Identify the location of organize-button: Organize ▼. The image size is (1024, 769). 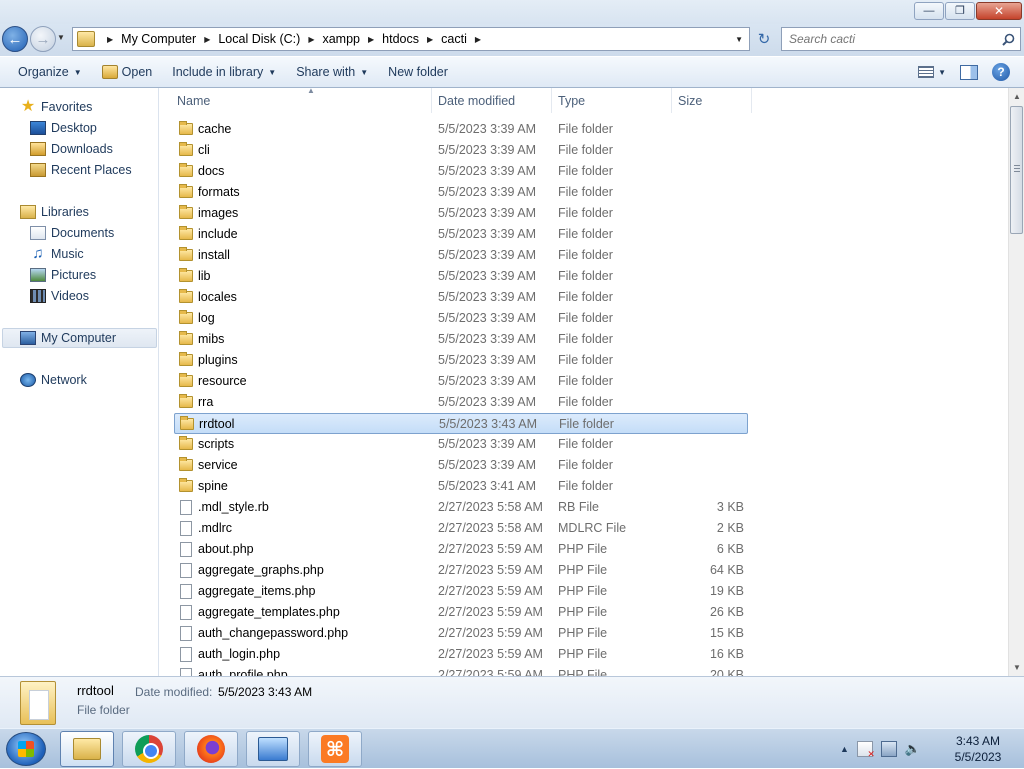
(50, 72).